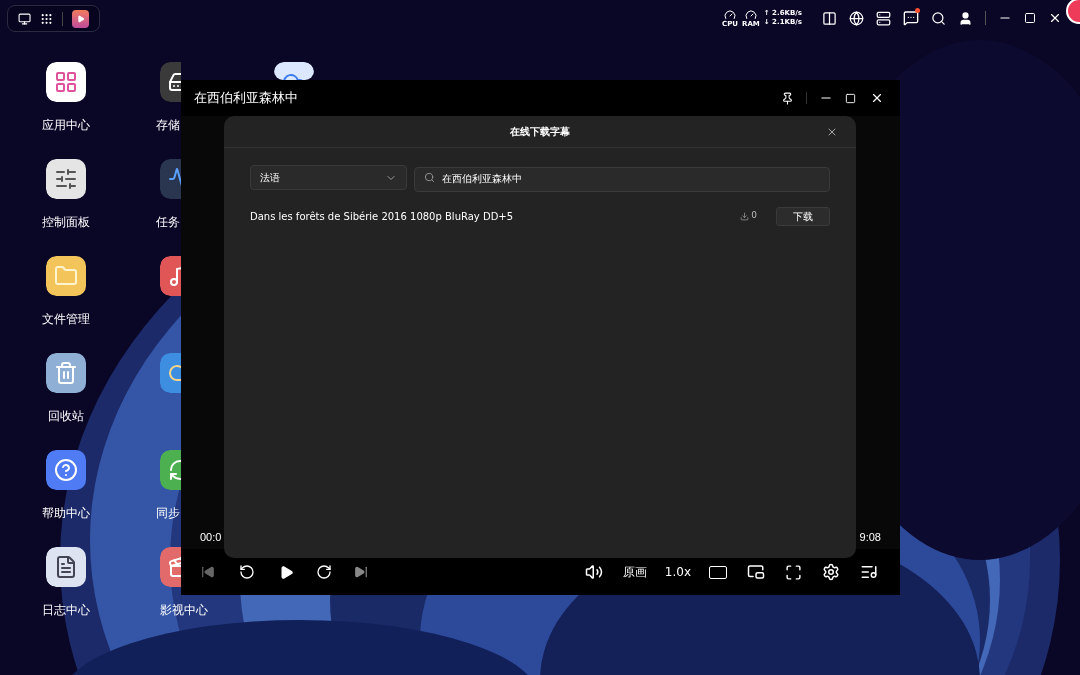  What do you see at coordinates (208, 572) in the screenshot?
I see `previous-icon` at bounding box center [208, 572].